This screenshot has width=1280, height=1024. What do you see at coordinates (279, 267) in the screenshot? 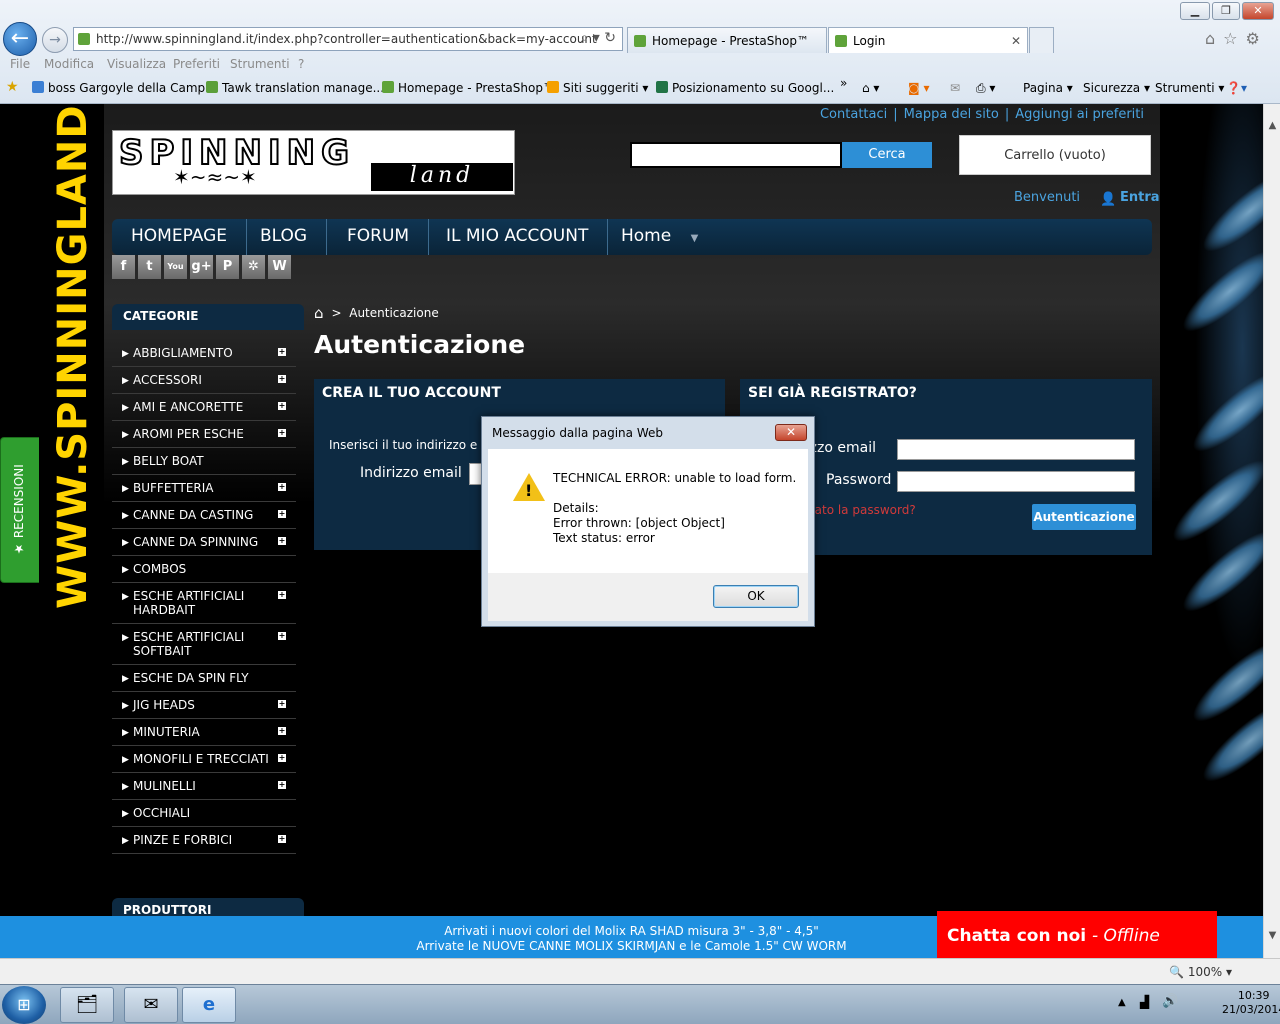
I see `wordpress-icon: W` at bounding box center [279, 267].